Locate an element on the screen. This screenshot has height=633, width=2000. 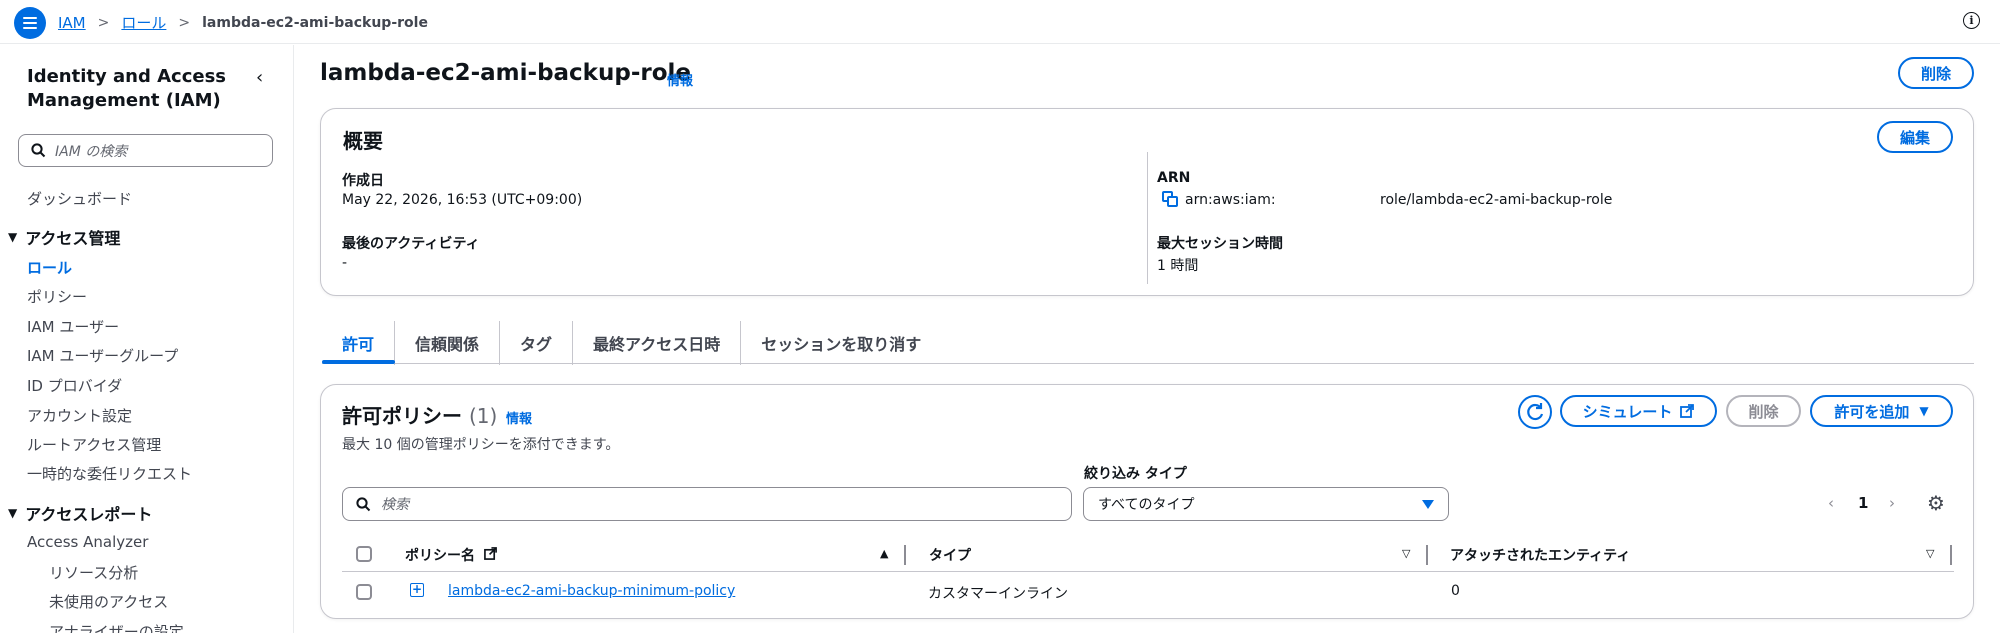
page-number: 1 is located at coordinates (1863, 503).